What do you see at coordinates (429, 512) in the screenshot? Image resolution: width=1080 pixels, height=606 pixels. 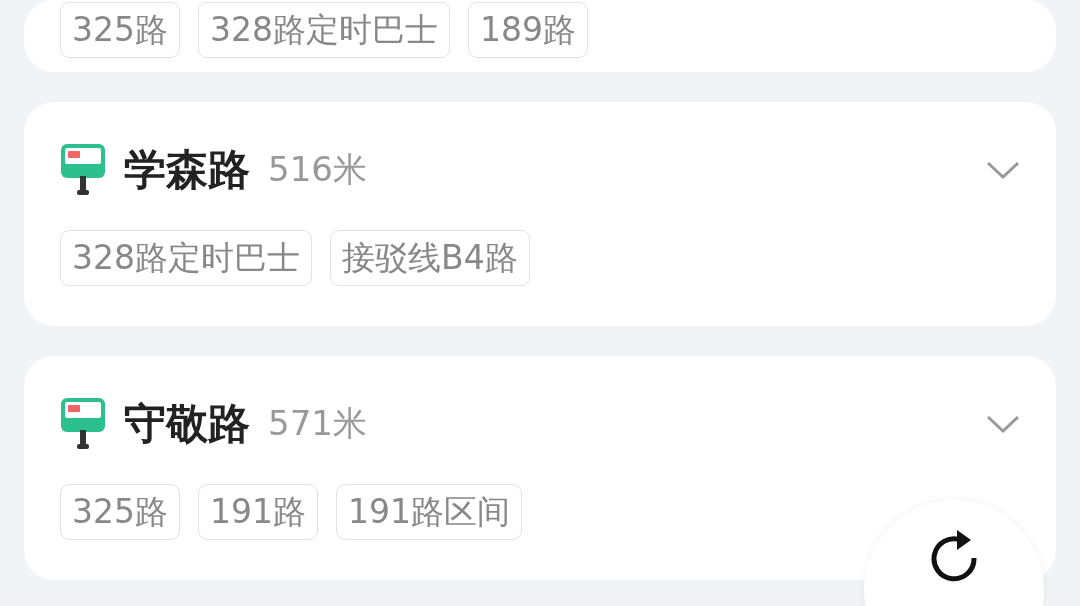 I see `route-tag: 191路区间` at bounding box center [429, 512].